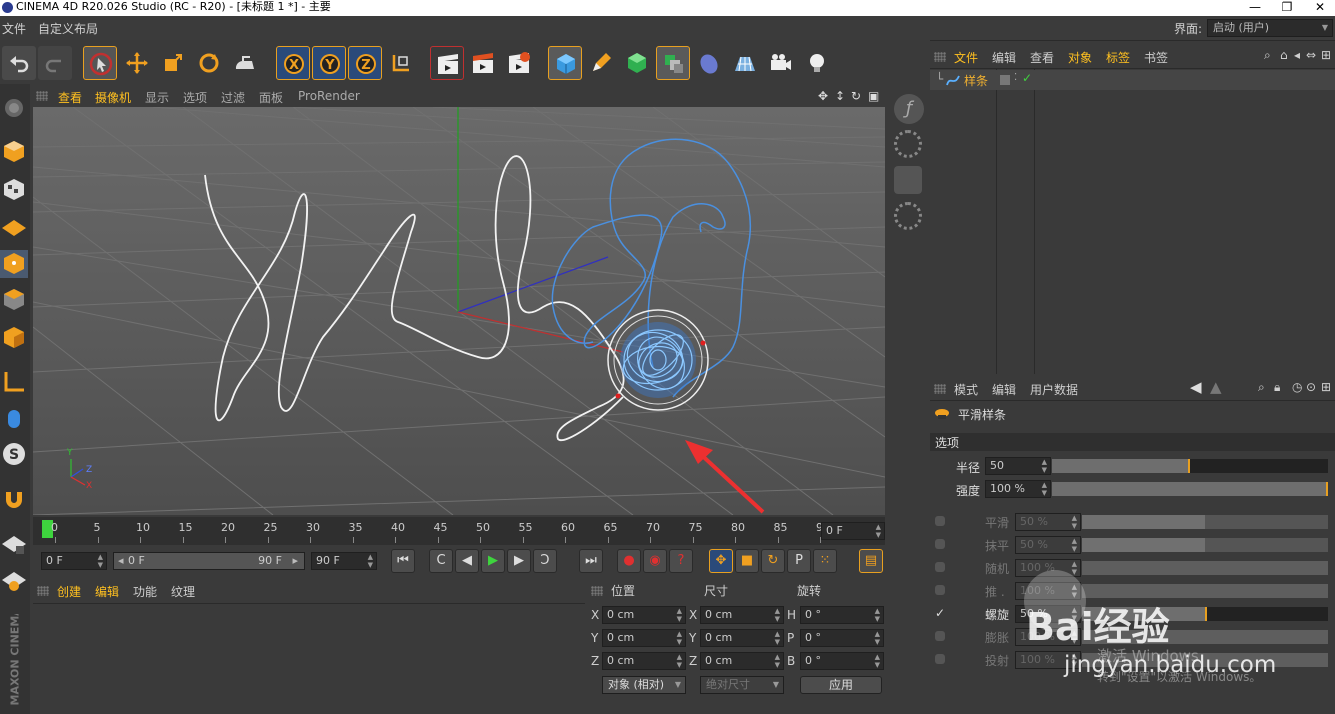  Describe the element at coordinates (1297, 387) in the screenshot. I see `history-icon: ◷` at that location.